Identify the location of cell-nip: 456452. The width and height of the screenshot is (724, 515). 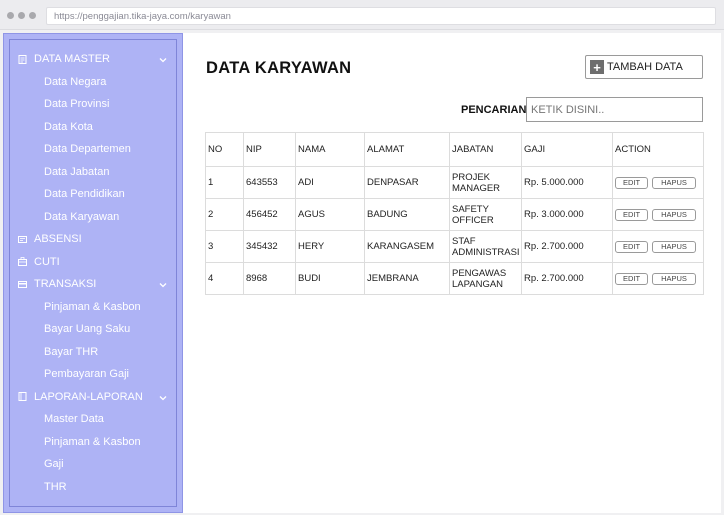
(269, 214).